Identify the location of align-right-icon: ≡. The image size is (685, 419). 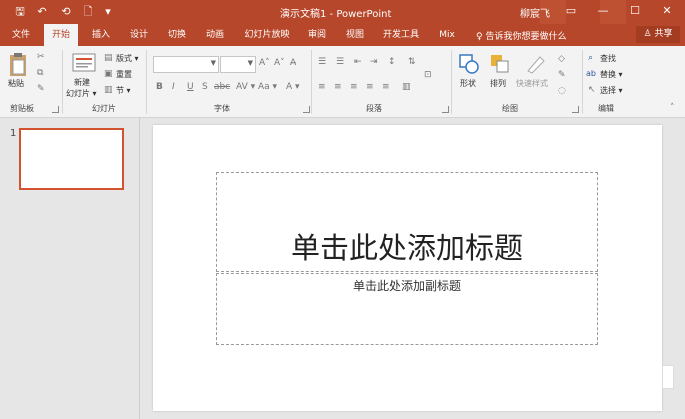
(354, 87).